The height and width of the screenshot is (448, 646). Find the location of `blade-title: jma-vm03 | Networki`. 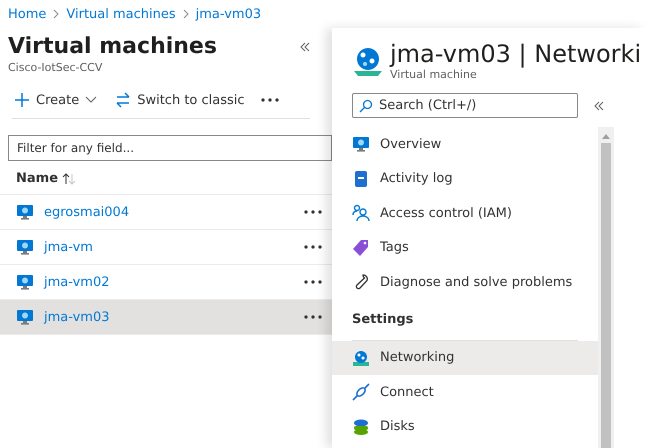

blade-title: jma-vm03 | Networki is located at coordinates (516, 54).